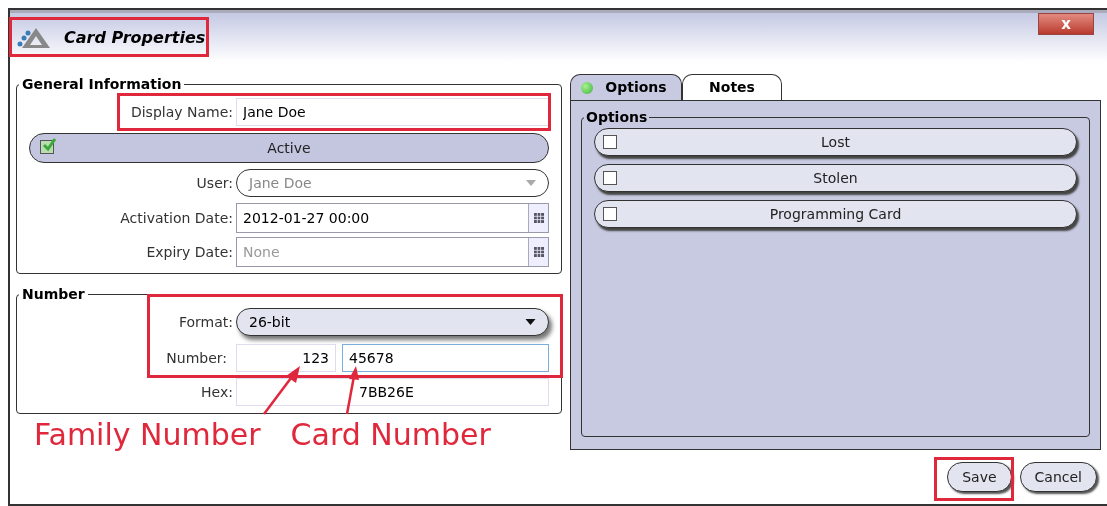  Describe the element at coordinates (176, 218) in the screenshot. I see `field-label: Activation Date:` at that location.